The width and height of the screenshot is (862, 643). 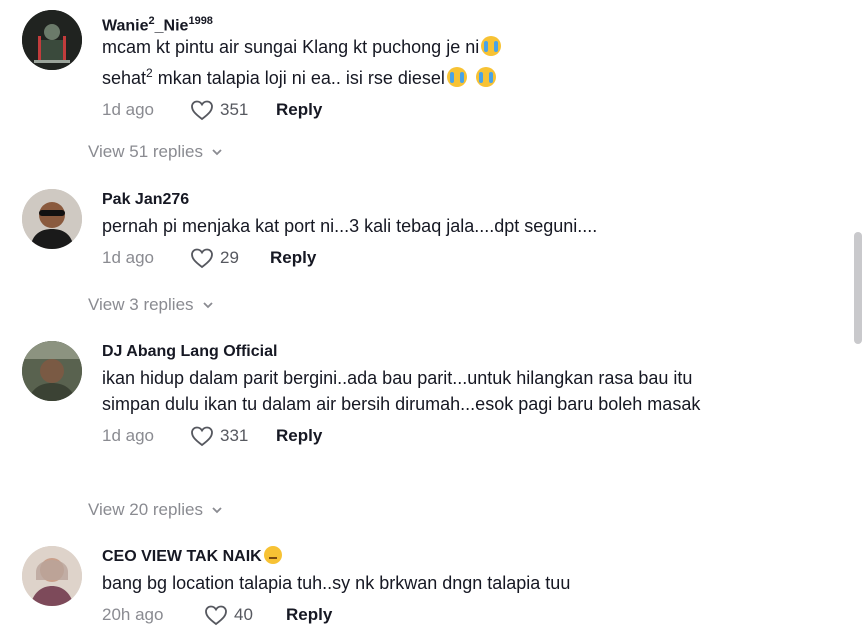 I want to click on comment-username: CEO VIEW TAK NAIK, so click(x=442, y=557).